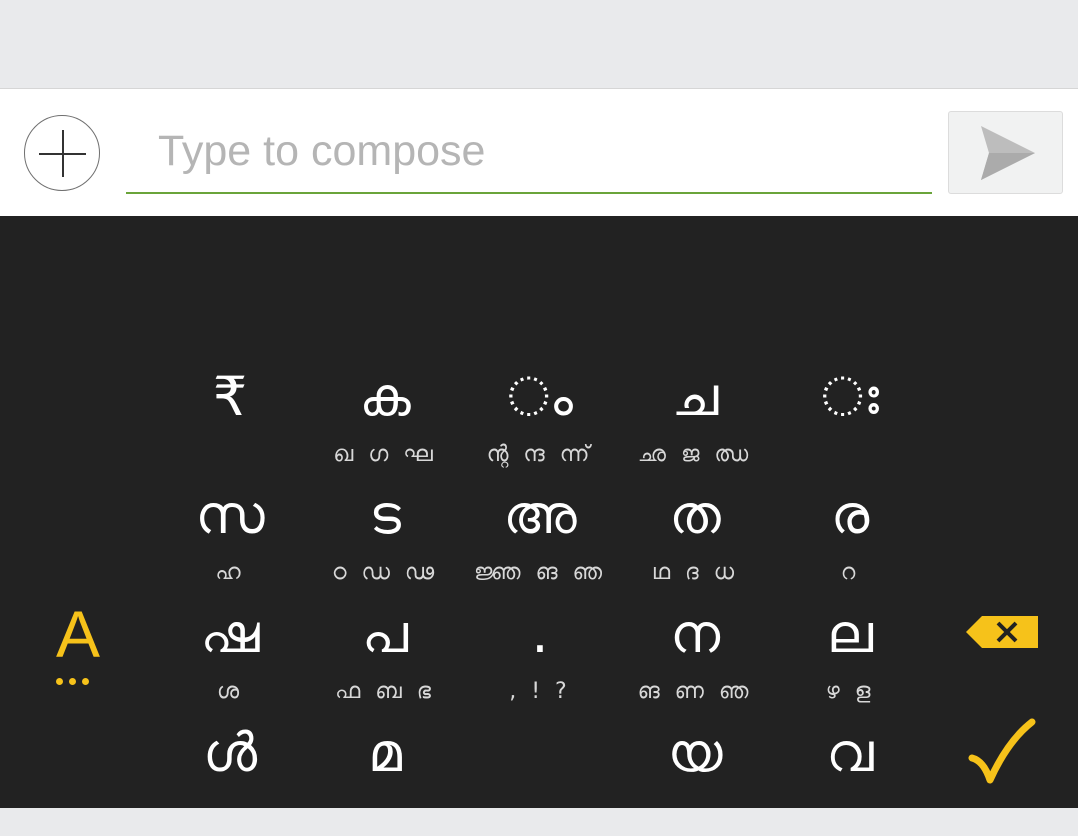 The image size is (1078, 836). I want to click on key-main-label: ₹, so click(230, 396).